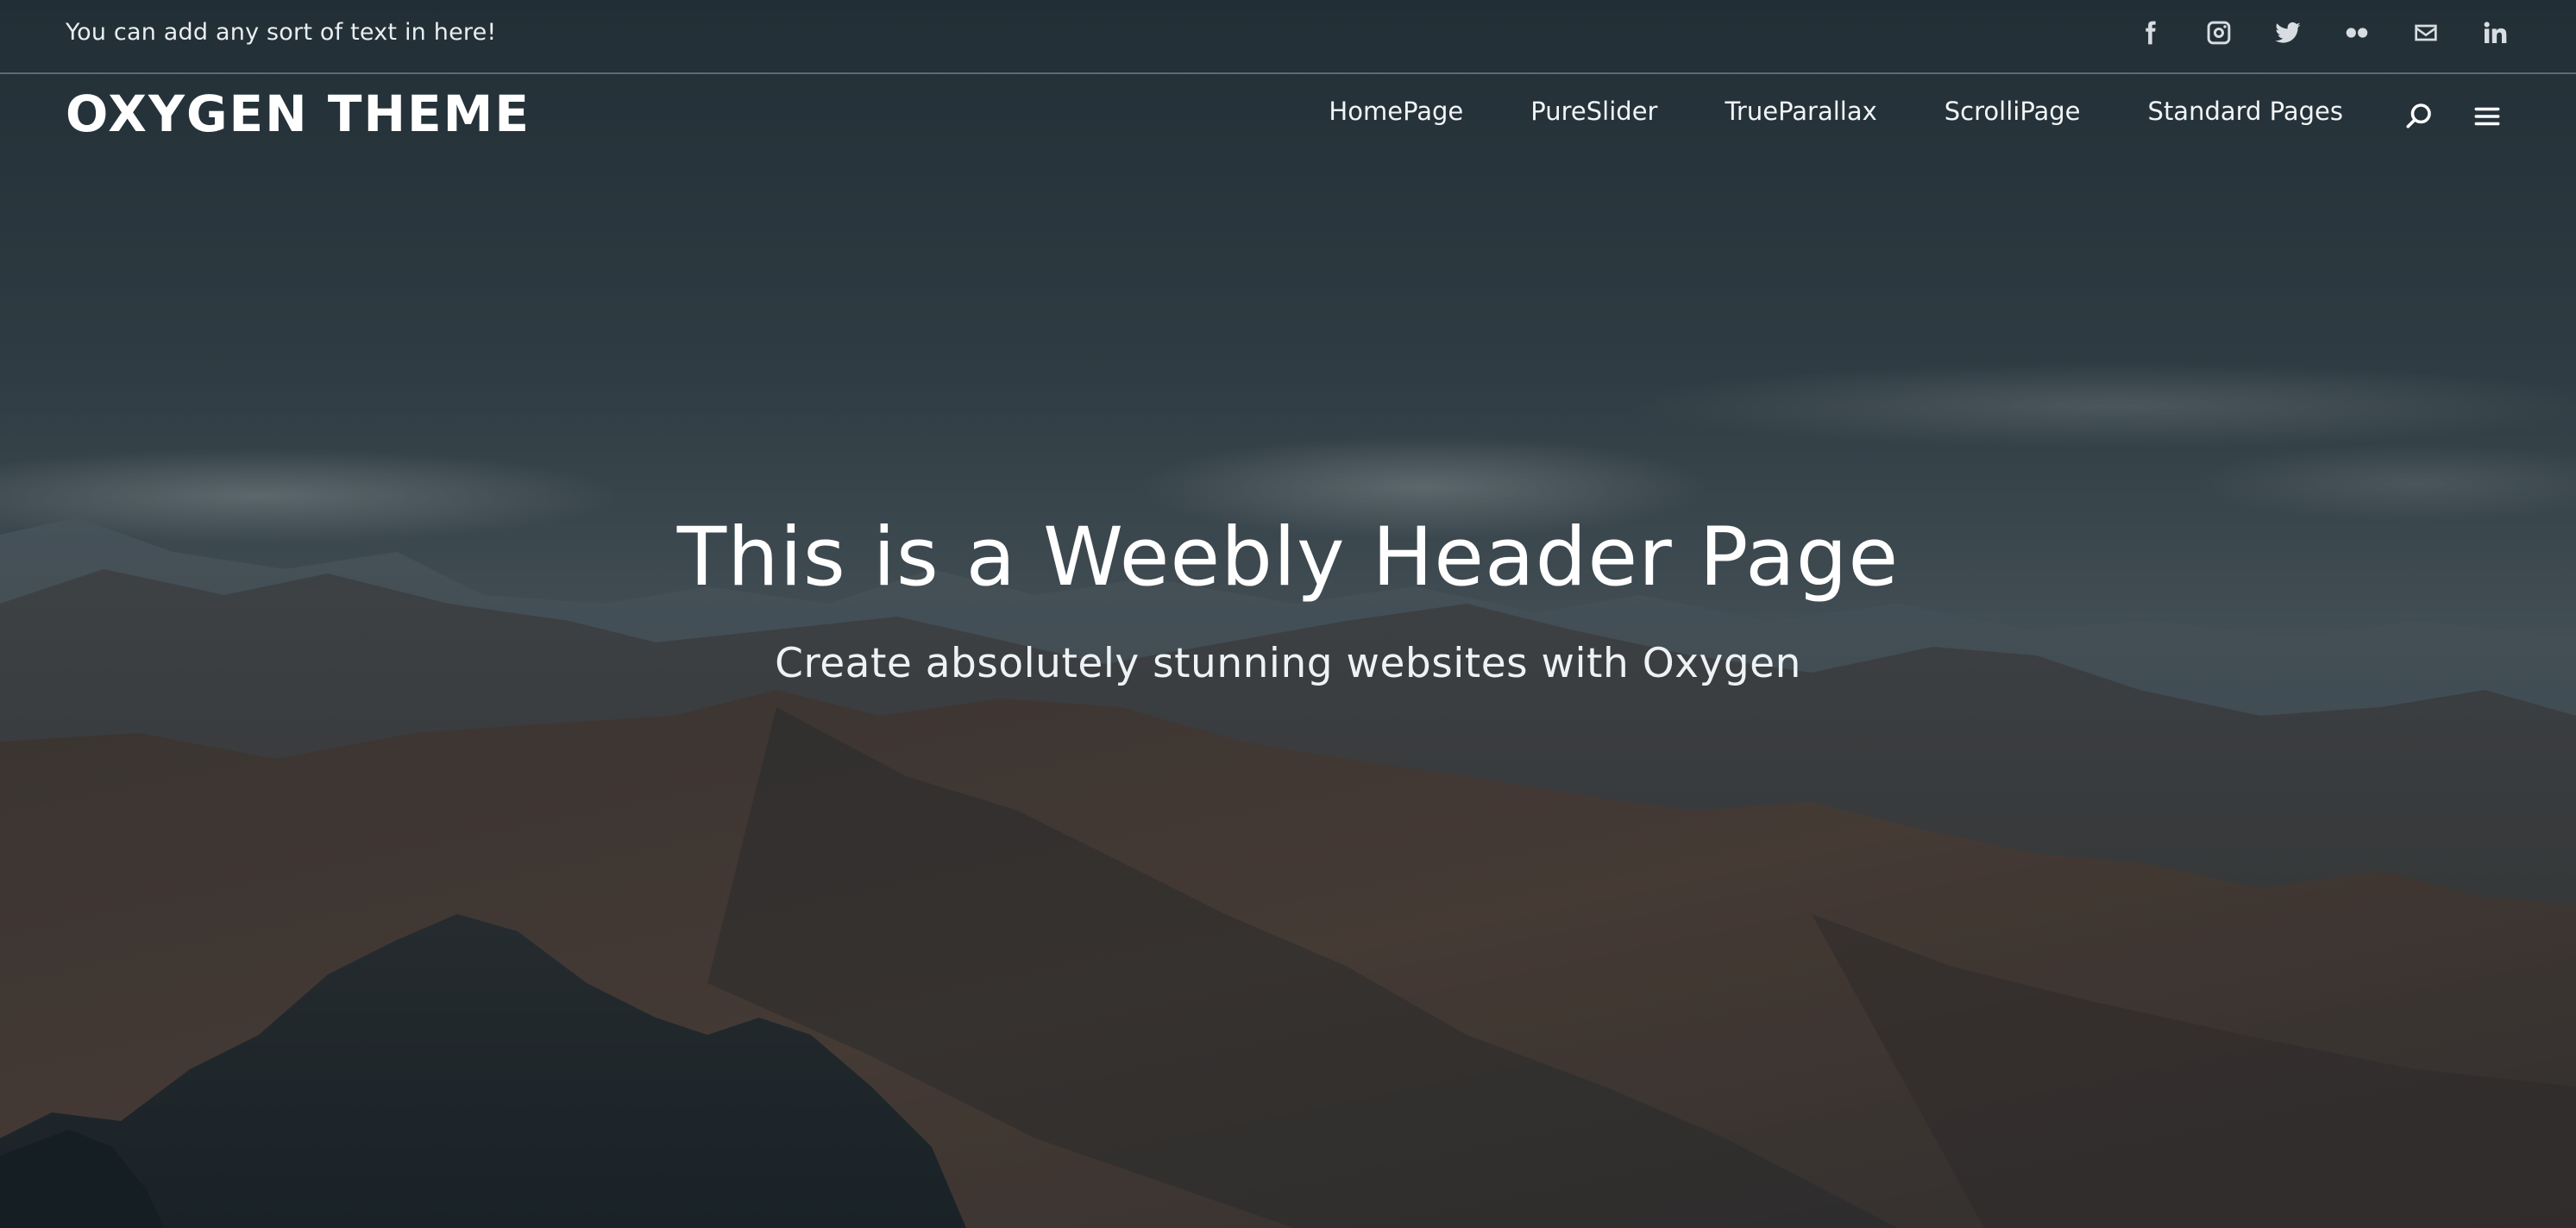  I want to click on nav-item-pureslider: PureSlider, so click(1593, 112).